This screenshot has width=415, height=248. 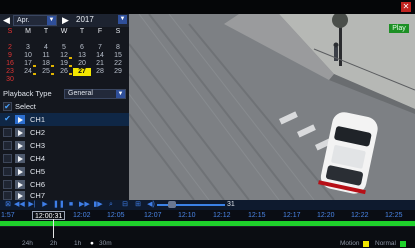 I want to click on calendar-day: 28, so click(x=100, y=72).